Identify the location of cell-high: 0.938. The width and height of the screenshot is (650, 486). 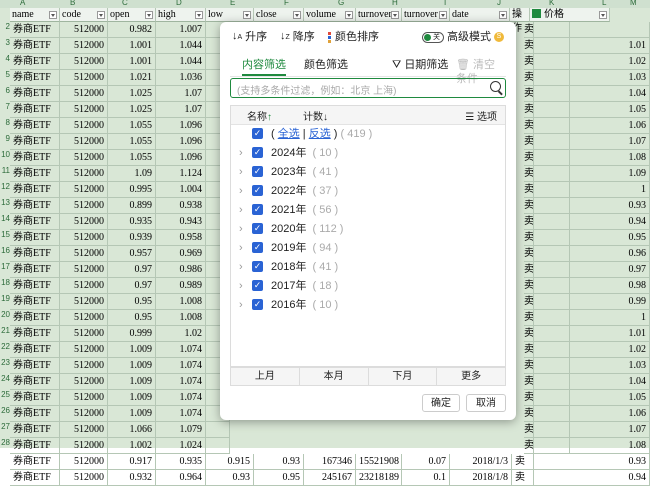
(181, 206).